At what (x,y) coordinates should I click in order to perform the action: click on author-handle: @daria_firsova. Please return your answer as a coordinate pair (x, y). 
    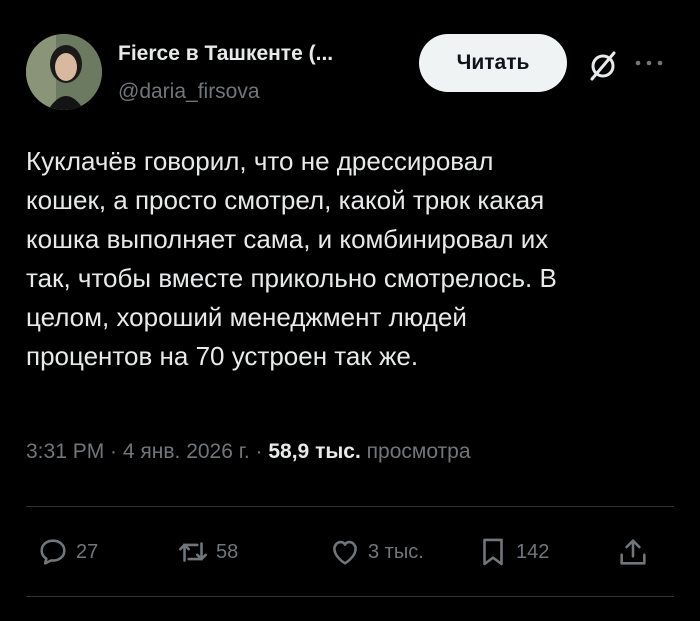
    Looking at the image, I should click on (189, 92).